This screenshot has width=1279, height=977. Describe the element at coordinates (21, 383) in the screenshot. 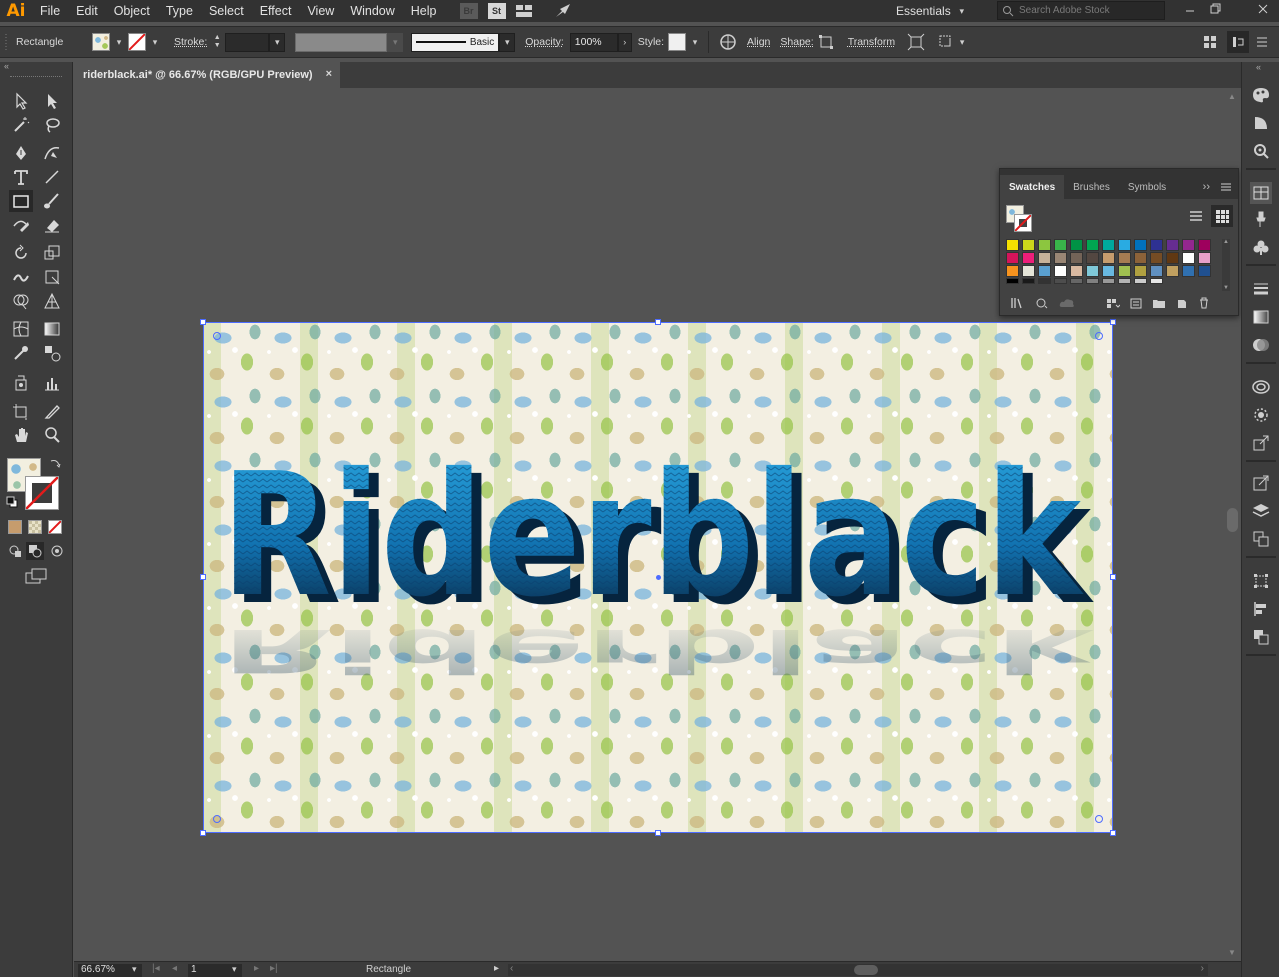

I see `symbol-sprayer-tool` at that location.